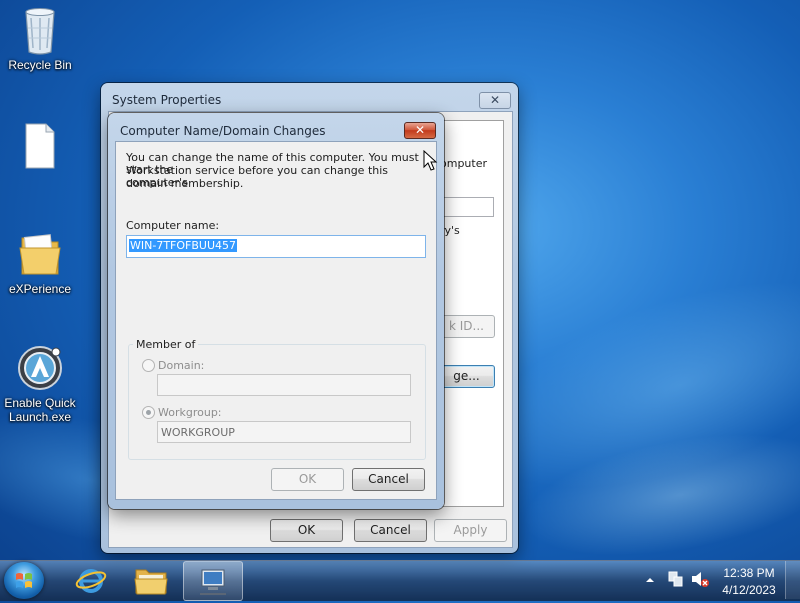 Image resolution: width=800 pixels, height=603 pixels. What do you see at coordinates (40, 417) in the screenshot?
I see `desktop-icon-label: Launch.exe` at bounding box center [40, 417].